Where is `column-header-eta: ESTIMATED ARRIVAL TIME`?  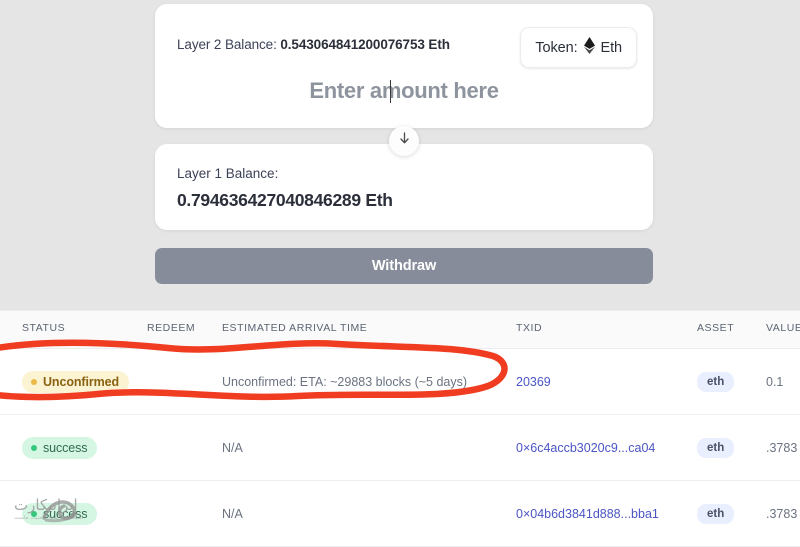 column-header-eta: ESTIMATED ARRIVAL TIME is located at coordinates (295, 328).